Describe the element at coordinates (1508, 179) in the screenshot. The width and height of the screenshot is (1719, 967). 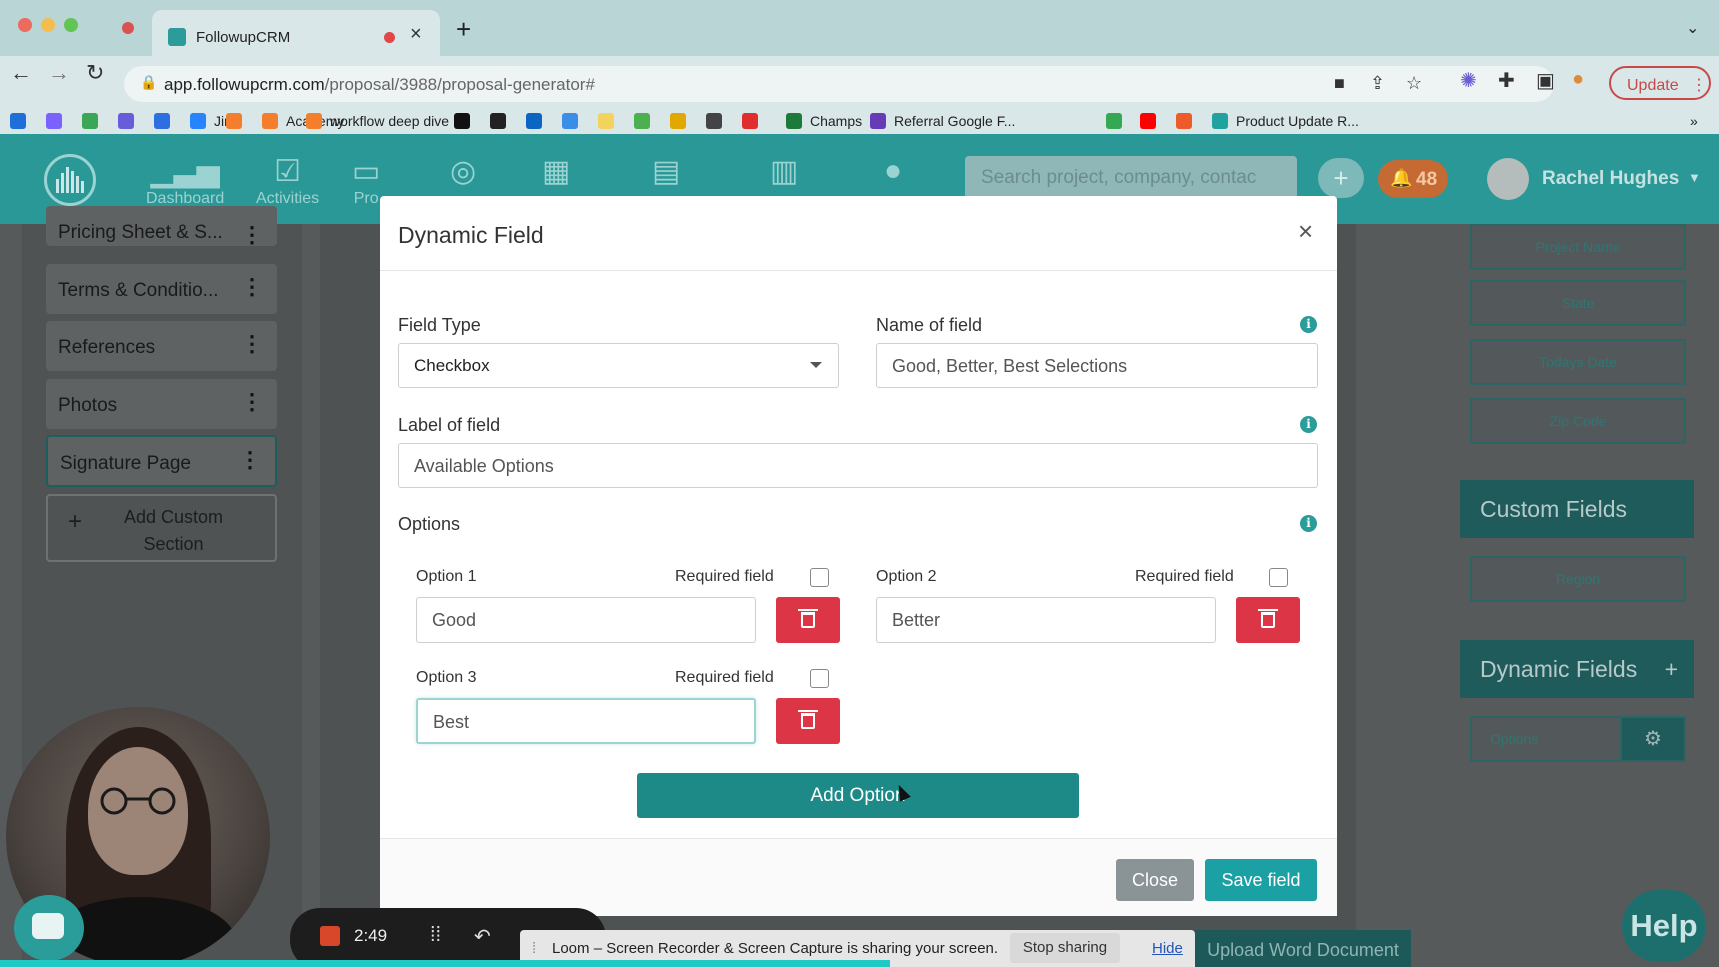
I see `user-avatar` at that location.